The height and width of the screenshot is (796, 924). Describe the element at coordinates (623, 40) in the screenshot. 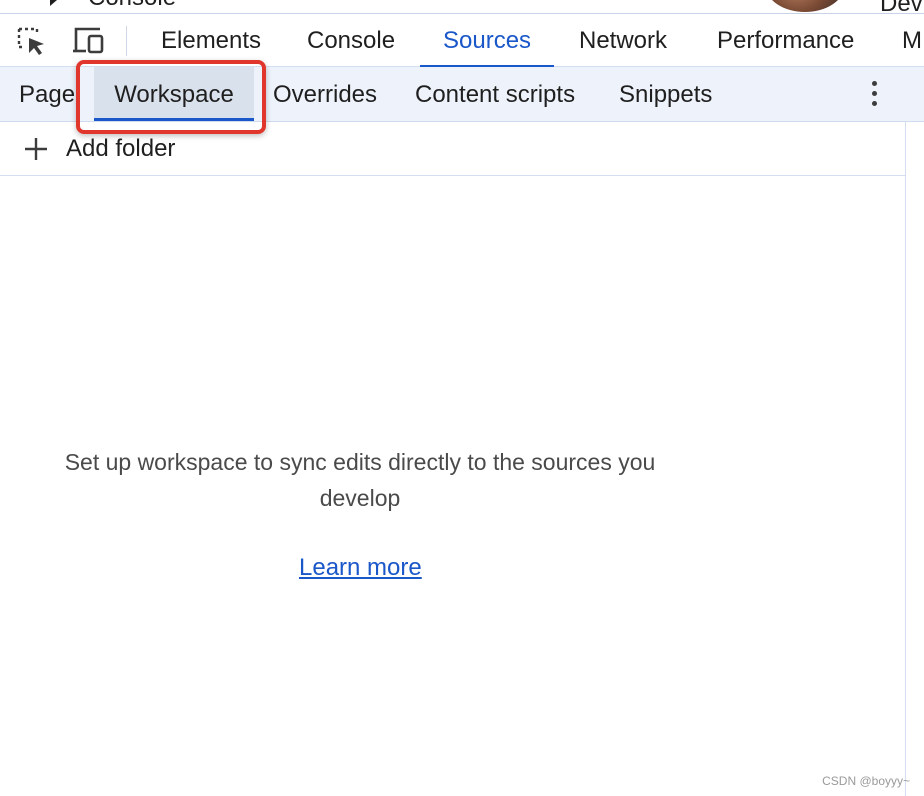

I see `tab-network: Network` at that location.